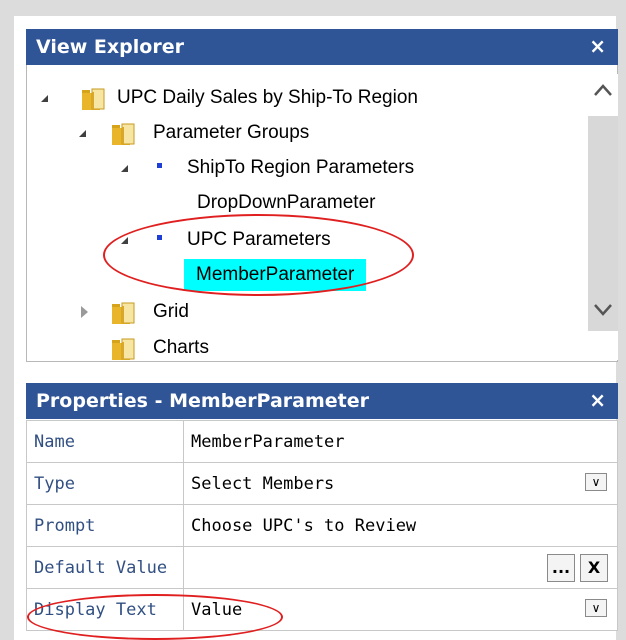 This screenshot has height=640, width=626. What do you see at coordinates (155, 617) in the screenshot?
I see `annotation-ellipse-display-text` at bounding box center [155, 617].